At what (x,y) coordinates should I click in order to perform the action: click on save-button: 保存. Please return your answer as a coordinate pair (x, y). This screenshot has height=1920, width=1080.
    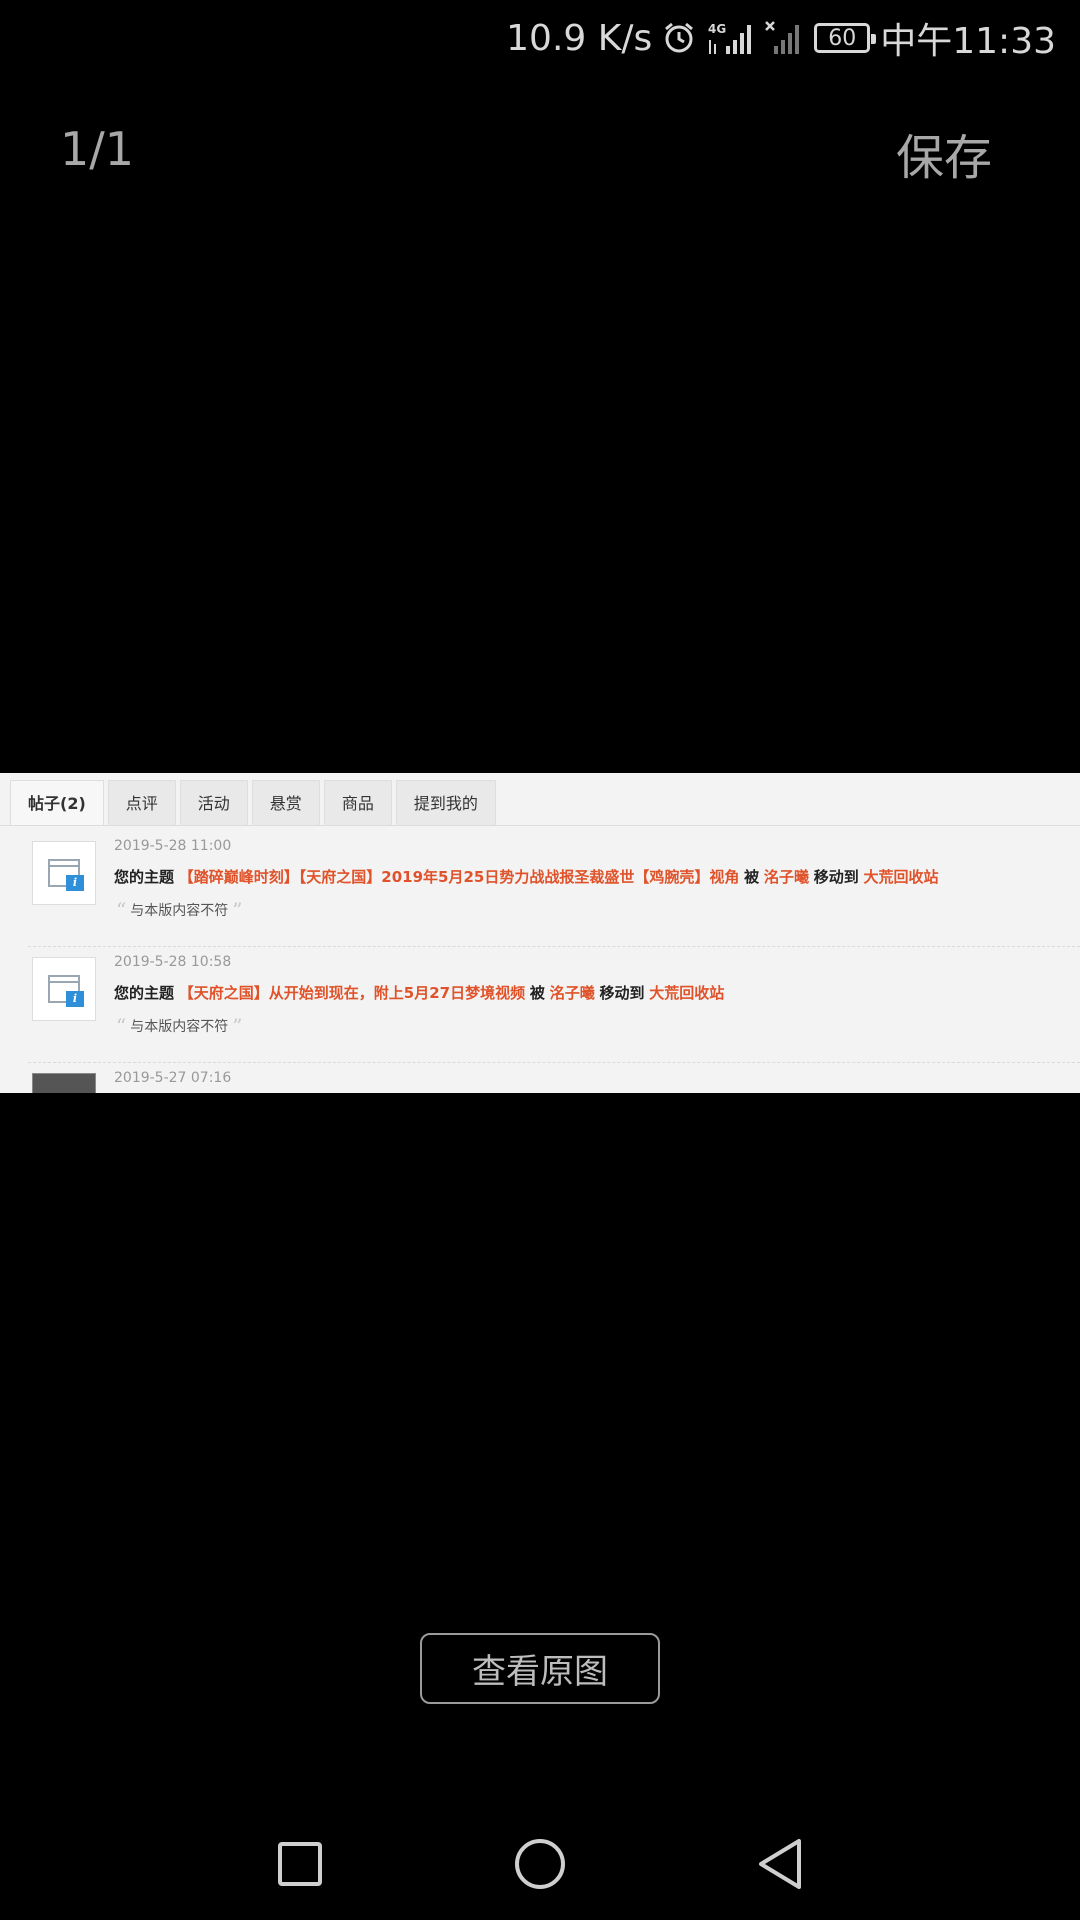
    Looking at the image, I should click on (944, 153).